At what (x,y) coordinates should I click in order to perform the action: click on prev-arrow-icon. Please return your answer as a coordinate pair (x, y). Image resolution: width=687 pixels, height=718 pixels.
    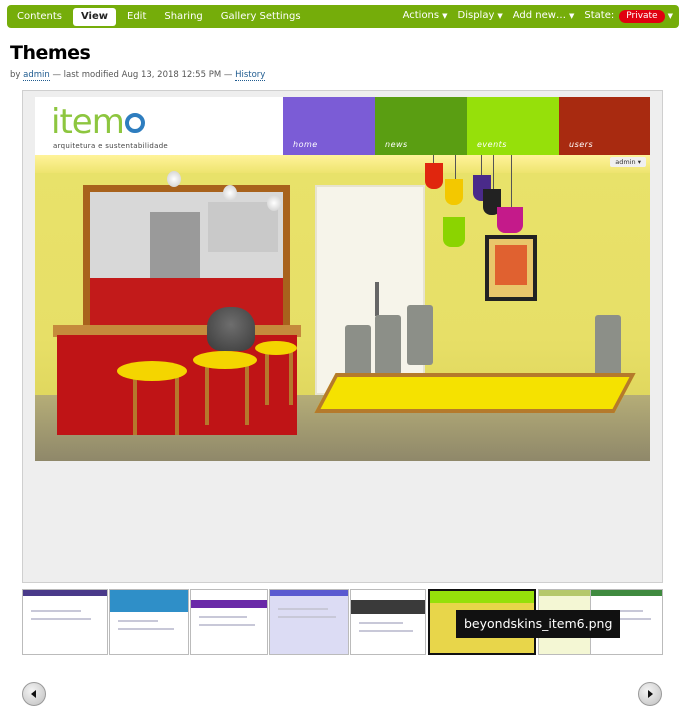
    Looking at the image, I should click on (33, 694).